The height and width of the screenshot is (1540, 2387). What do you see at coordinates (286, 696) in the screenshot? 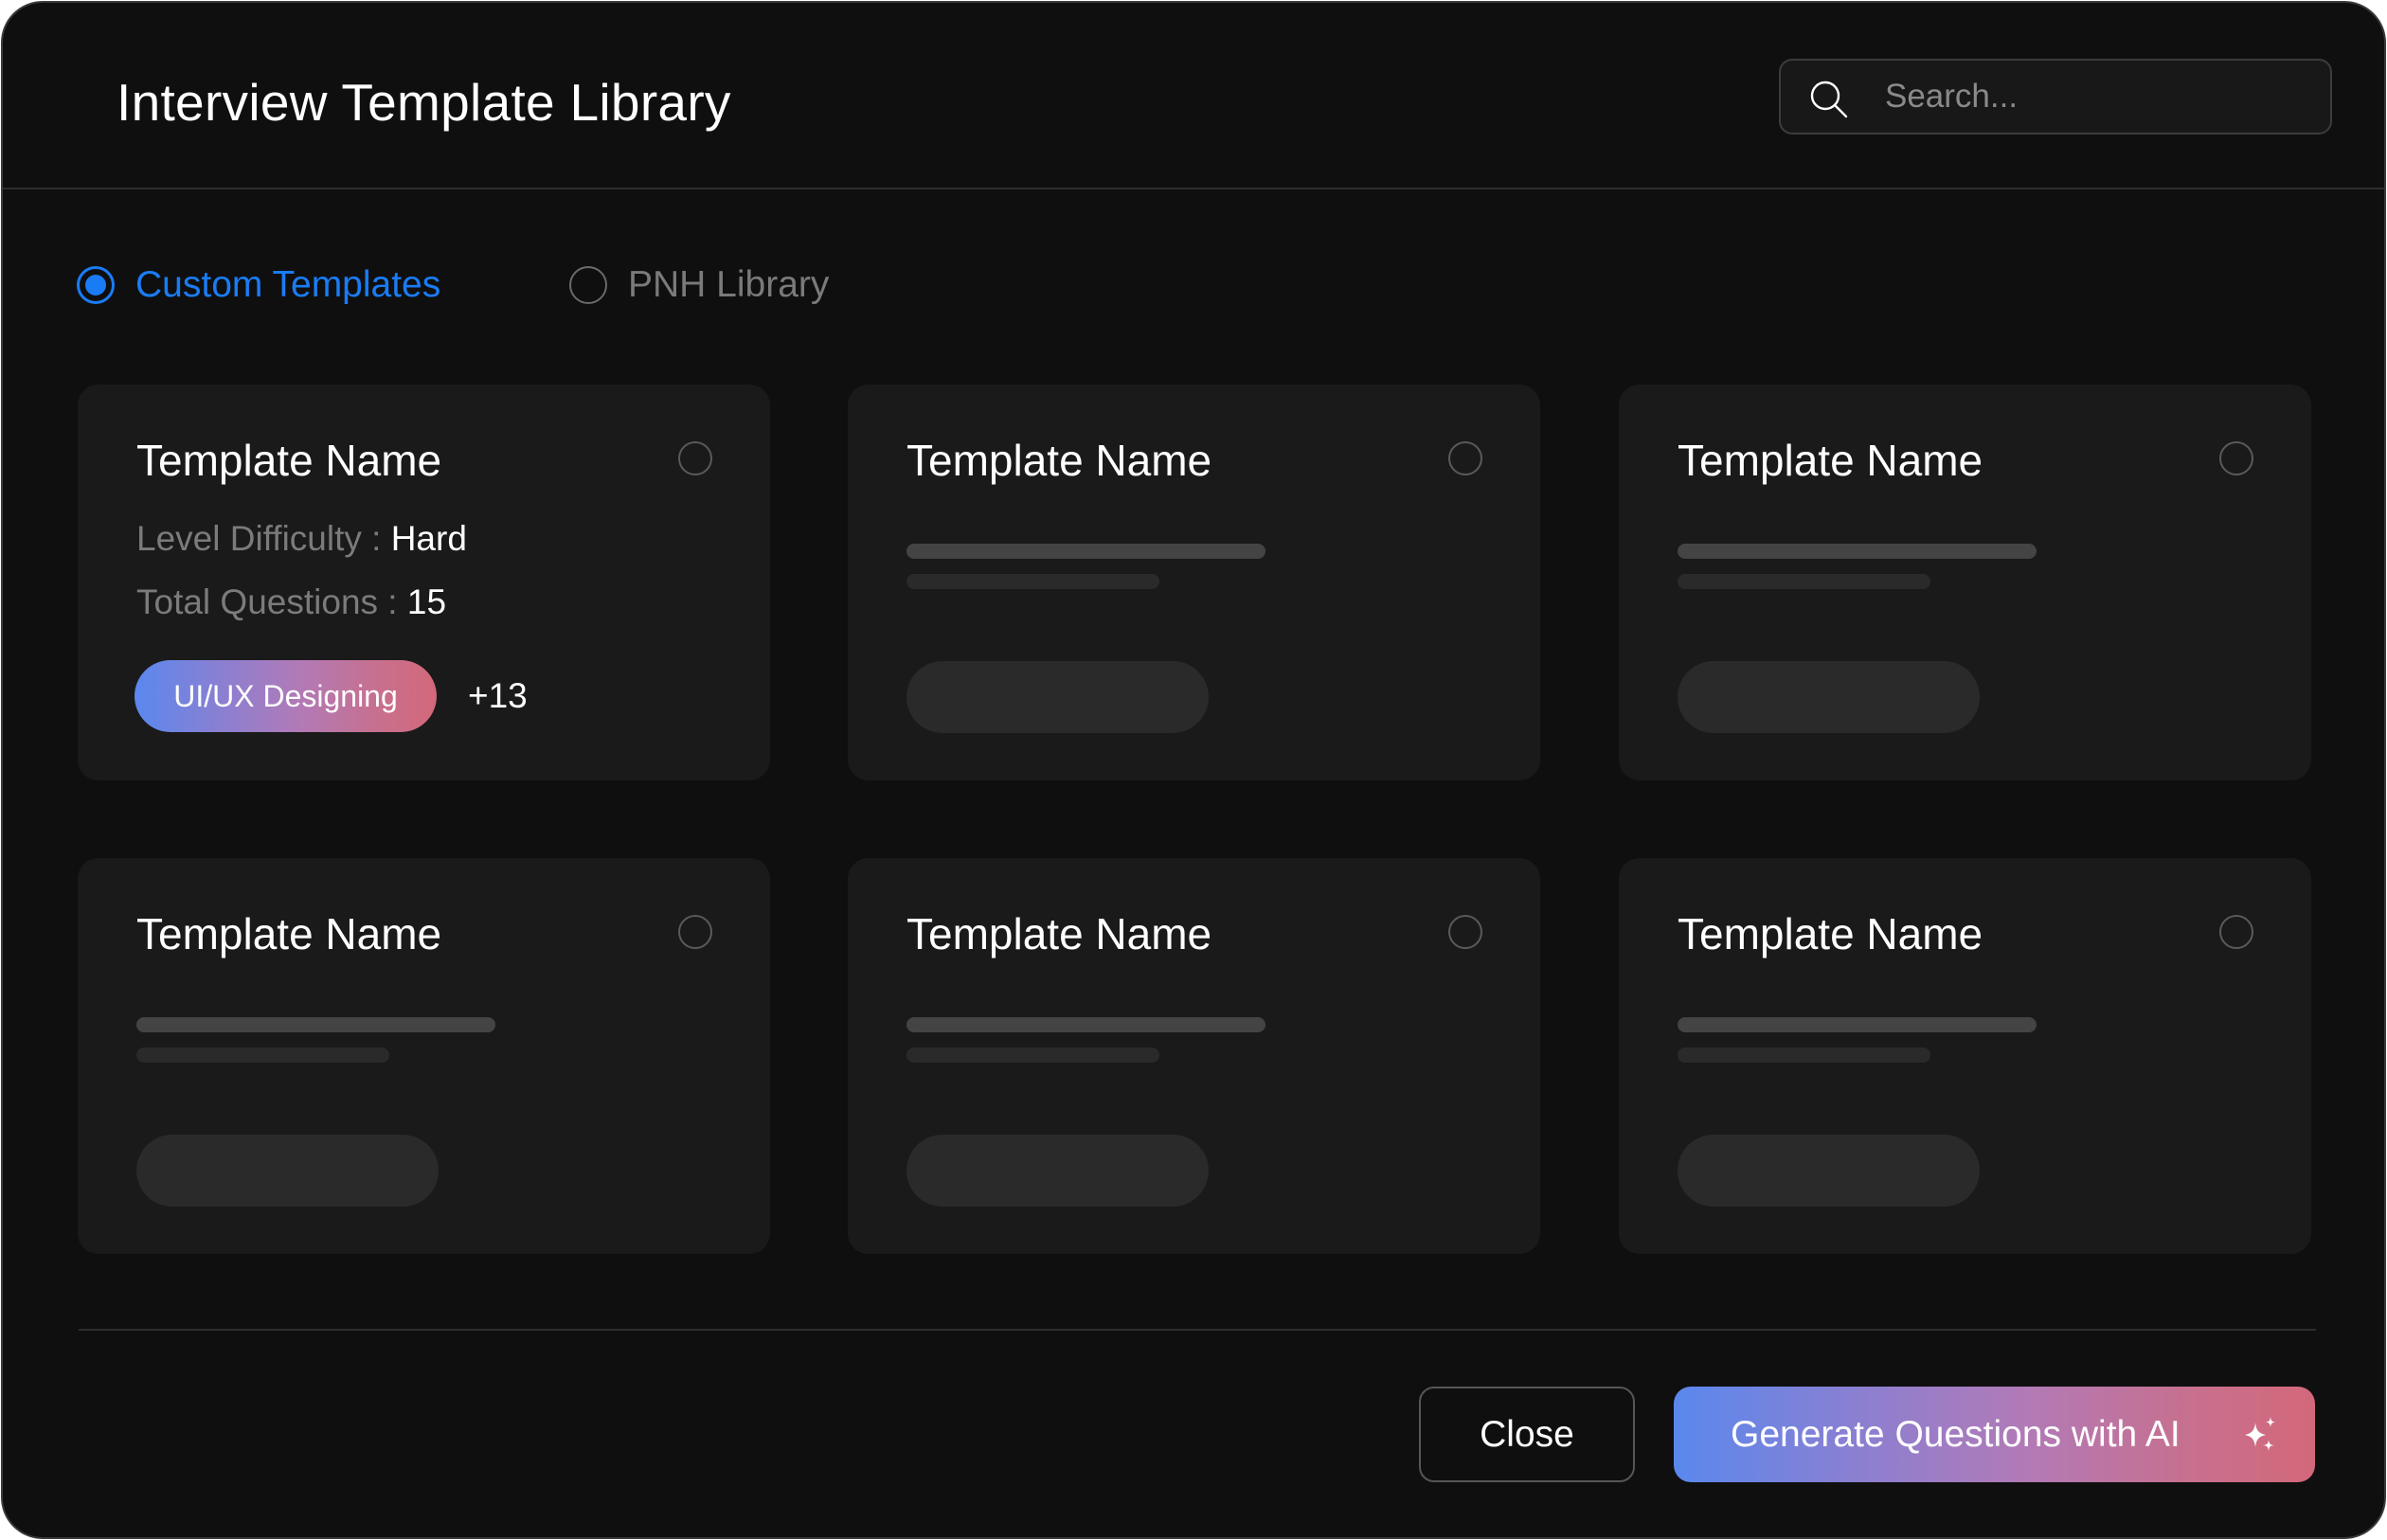
I see `skill-tag: UI/UX Designing` at bounding box center [286, 696].